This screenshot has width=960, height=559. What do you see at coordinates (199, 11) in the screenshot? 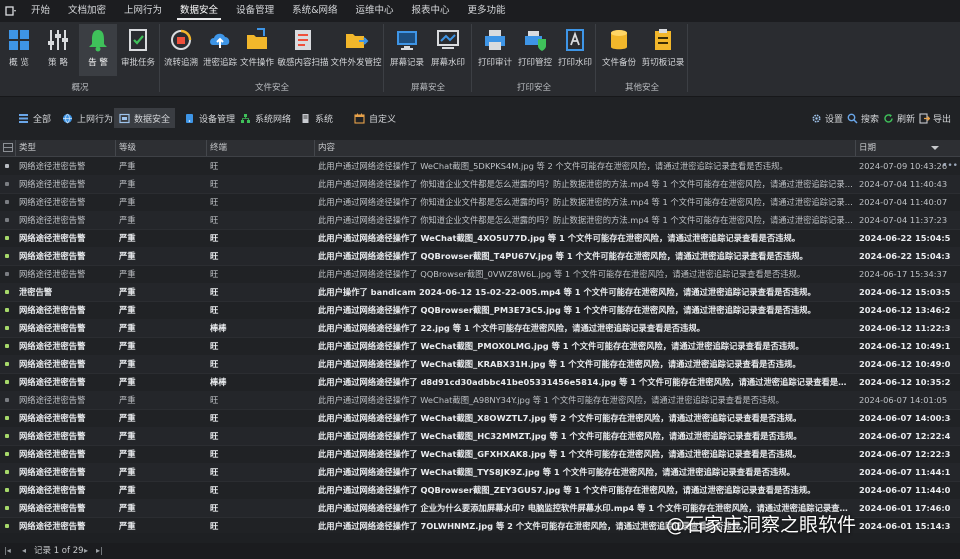
I see `menu-data-security: 数据安全` at bounding box center [199, 11].